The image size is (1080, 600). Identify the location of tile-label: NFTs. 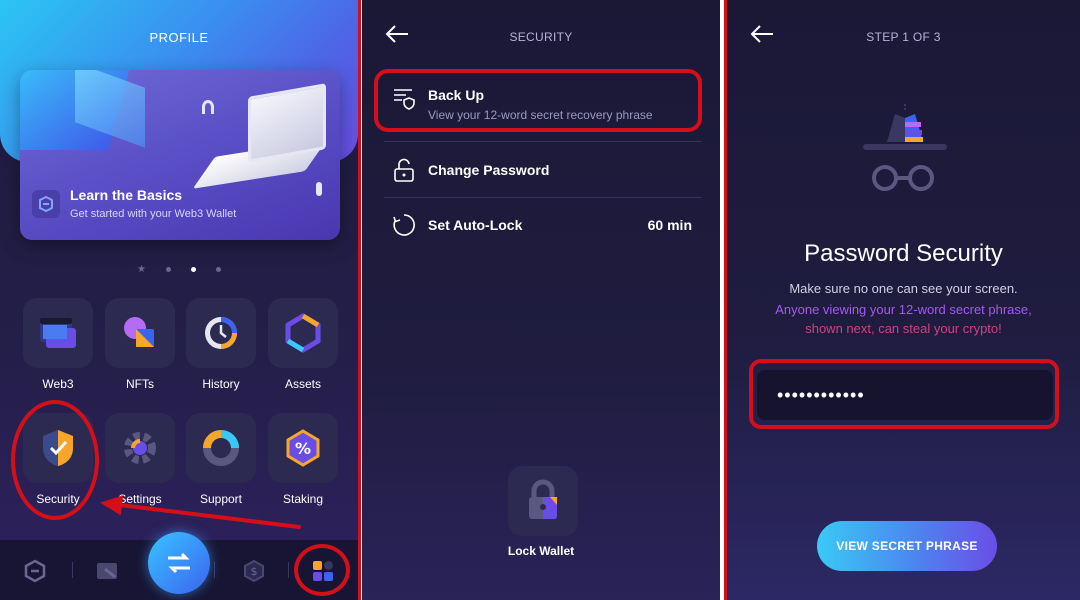
(140, 384).